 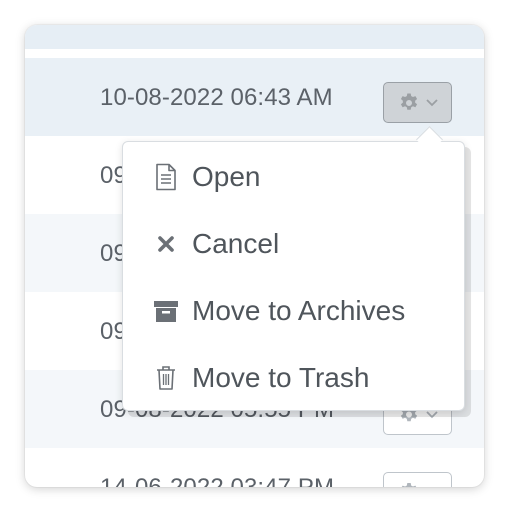 What do you see at coordinates (293, 177) in the screenshot?
I see `menu-item-open: Open` at bounding box center [293, 177].